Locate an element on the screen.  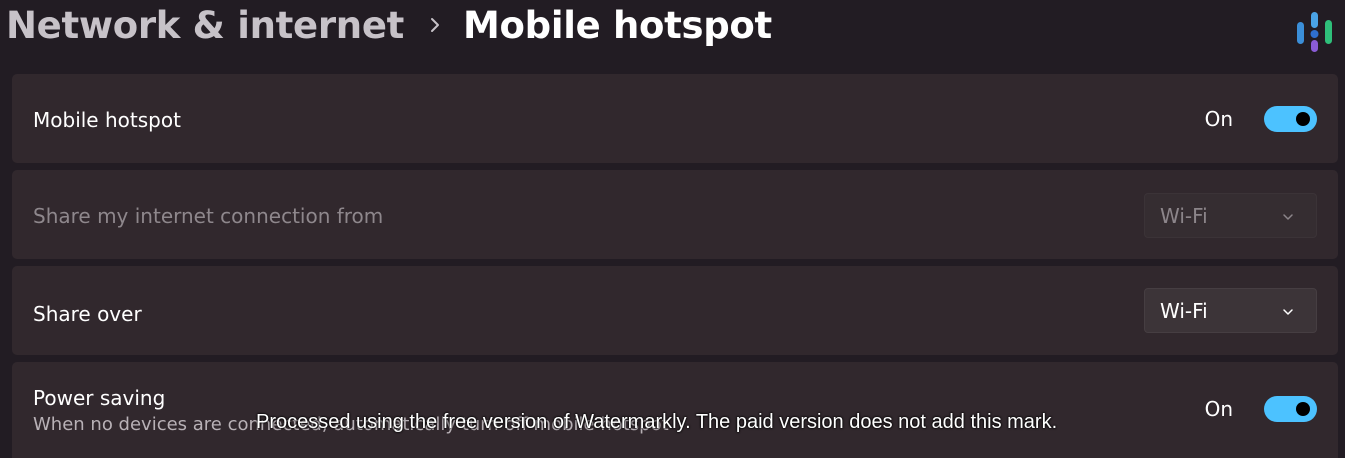
mobile-hotspot-label: Mobile hotspot is located at coordinates (107, 120).